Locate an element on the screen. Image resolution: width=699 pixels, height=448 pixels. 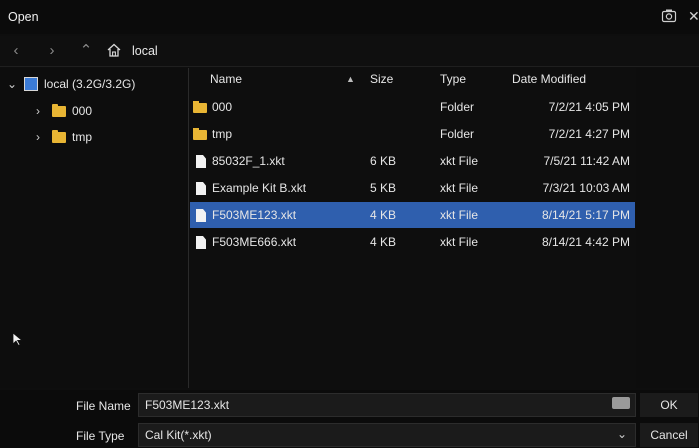
file-type-select: Cal Kit(*.xkt) ⌄ is located at coordinates (387, 435).